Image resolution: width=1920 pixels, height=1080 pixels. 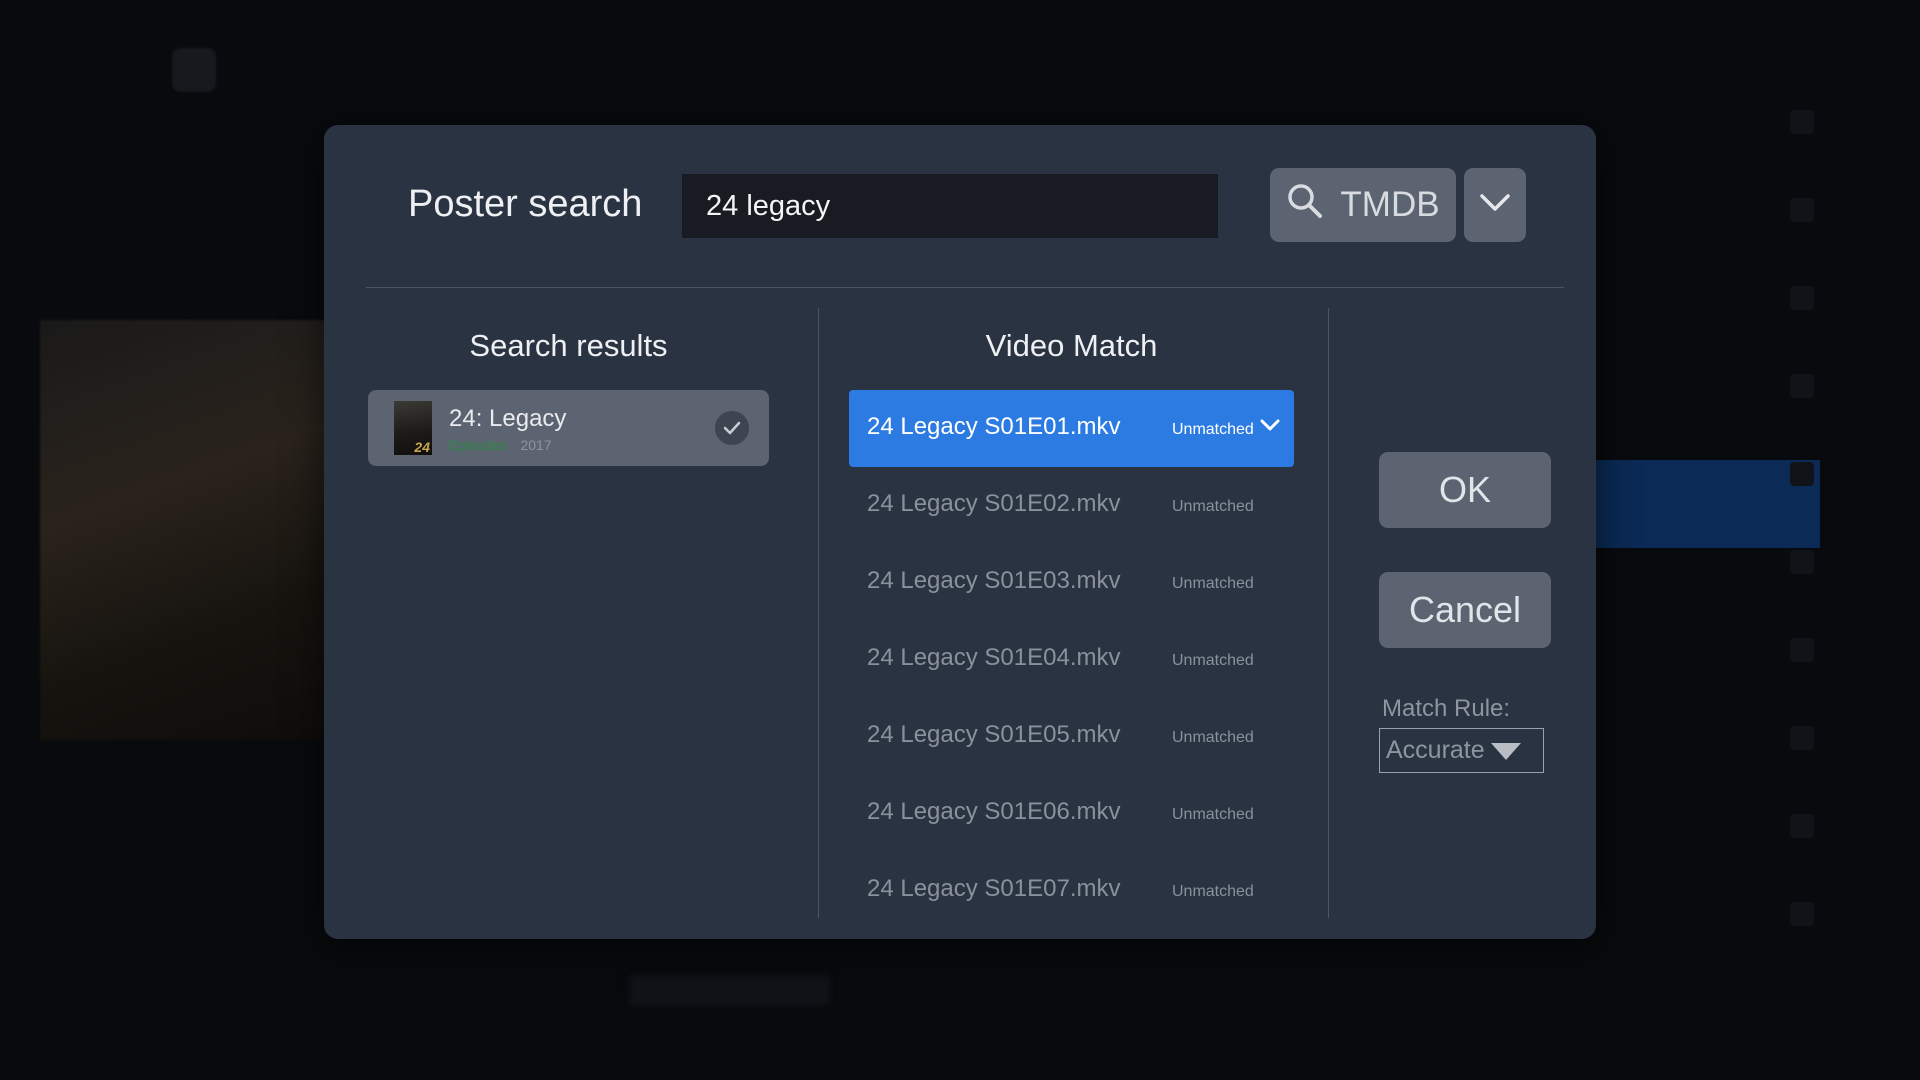 I want to click on video-filename: 24 Legacy S01E02.mkv, so click(x=994, y=503).